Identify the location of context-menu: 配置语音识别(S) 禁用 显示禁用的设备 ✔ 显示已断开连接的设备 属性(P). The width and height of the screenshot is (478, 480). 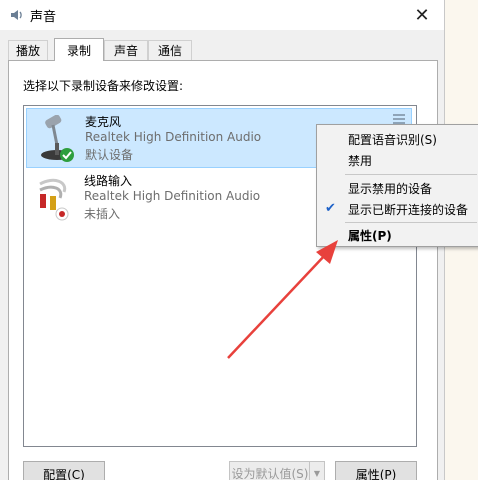
(397, 185).